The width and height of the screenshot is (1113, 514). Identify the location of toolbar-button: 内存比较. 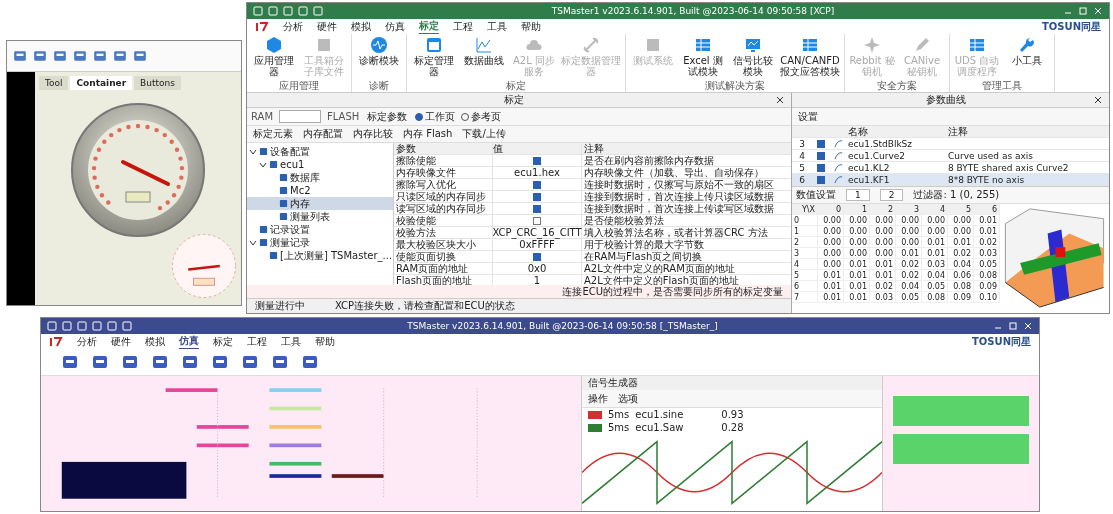
(373, 134).